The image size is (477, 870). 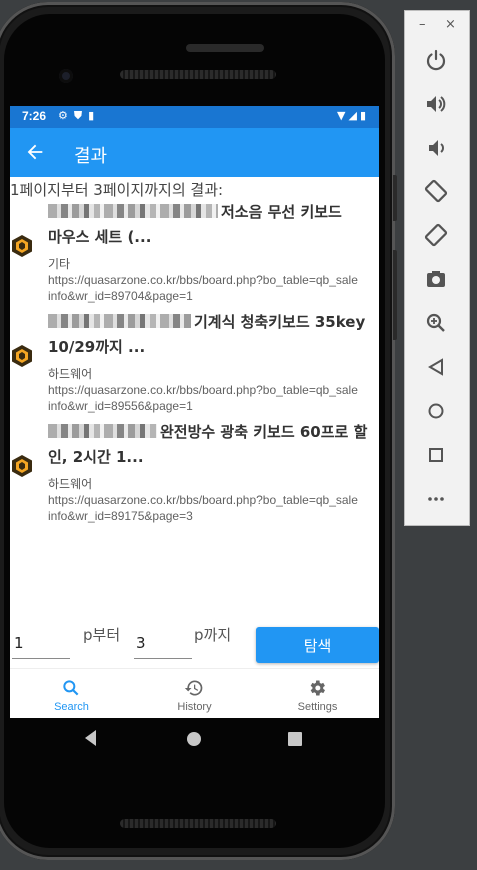 What do you see at coordinates (71, 688) in the screenshot?
I see `search-icon` at bounding box center [71, 688].